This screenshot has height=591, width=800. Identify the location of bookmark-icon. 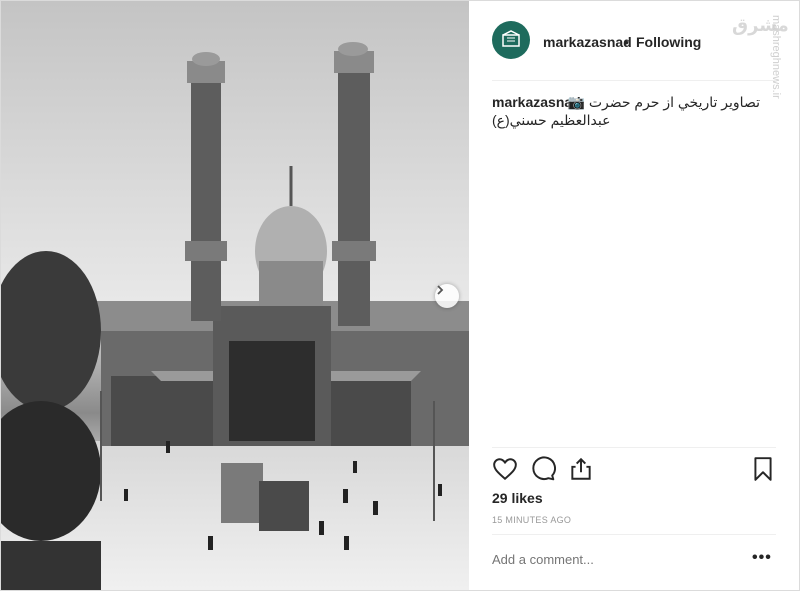
(763, 469).